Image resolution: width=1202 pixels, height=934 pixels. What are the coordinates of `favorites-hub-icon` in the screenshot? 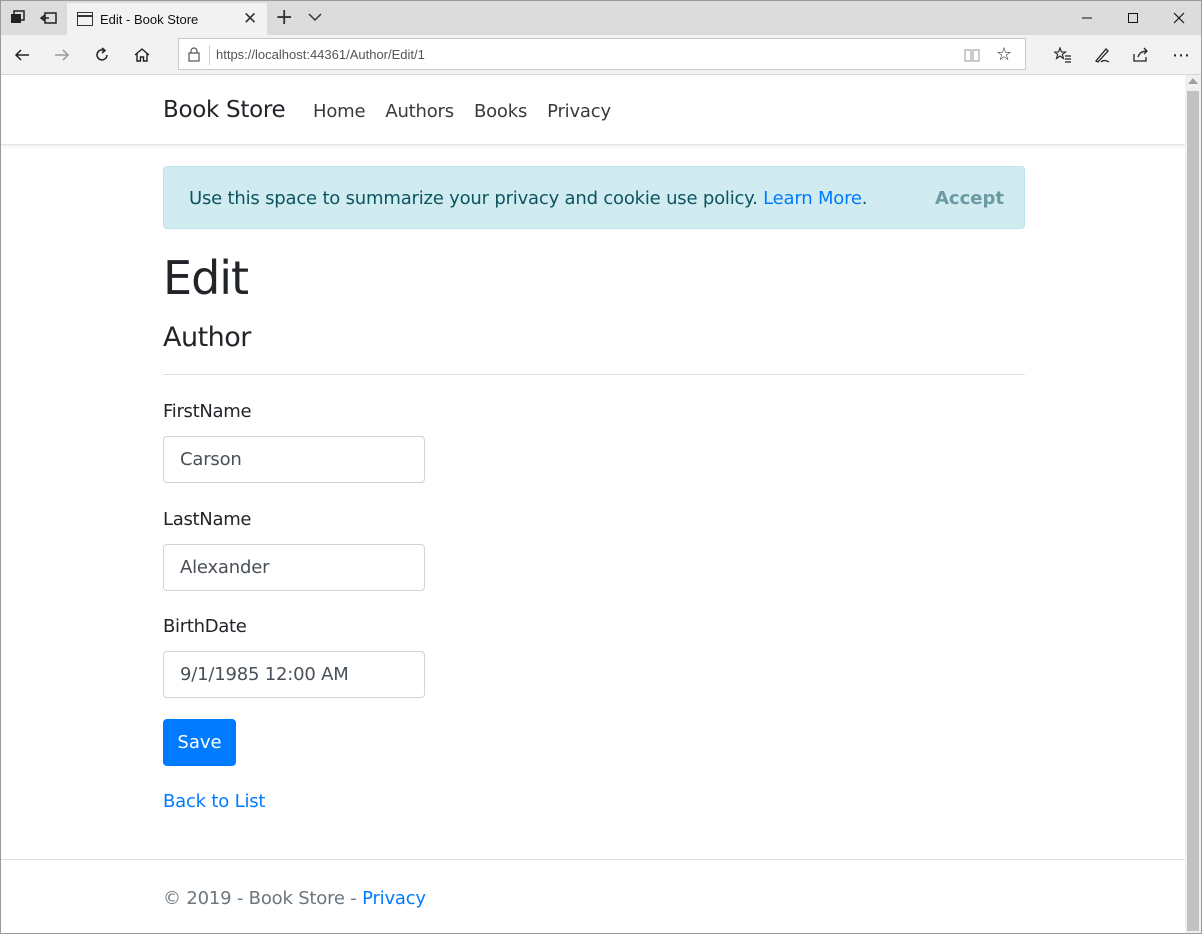 It's located at (1063, 55).